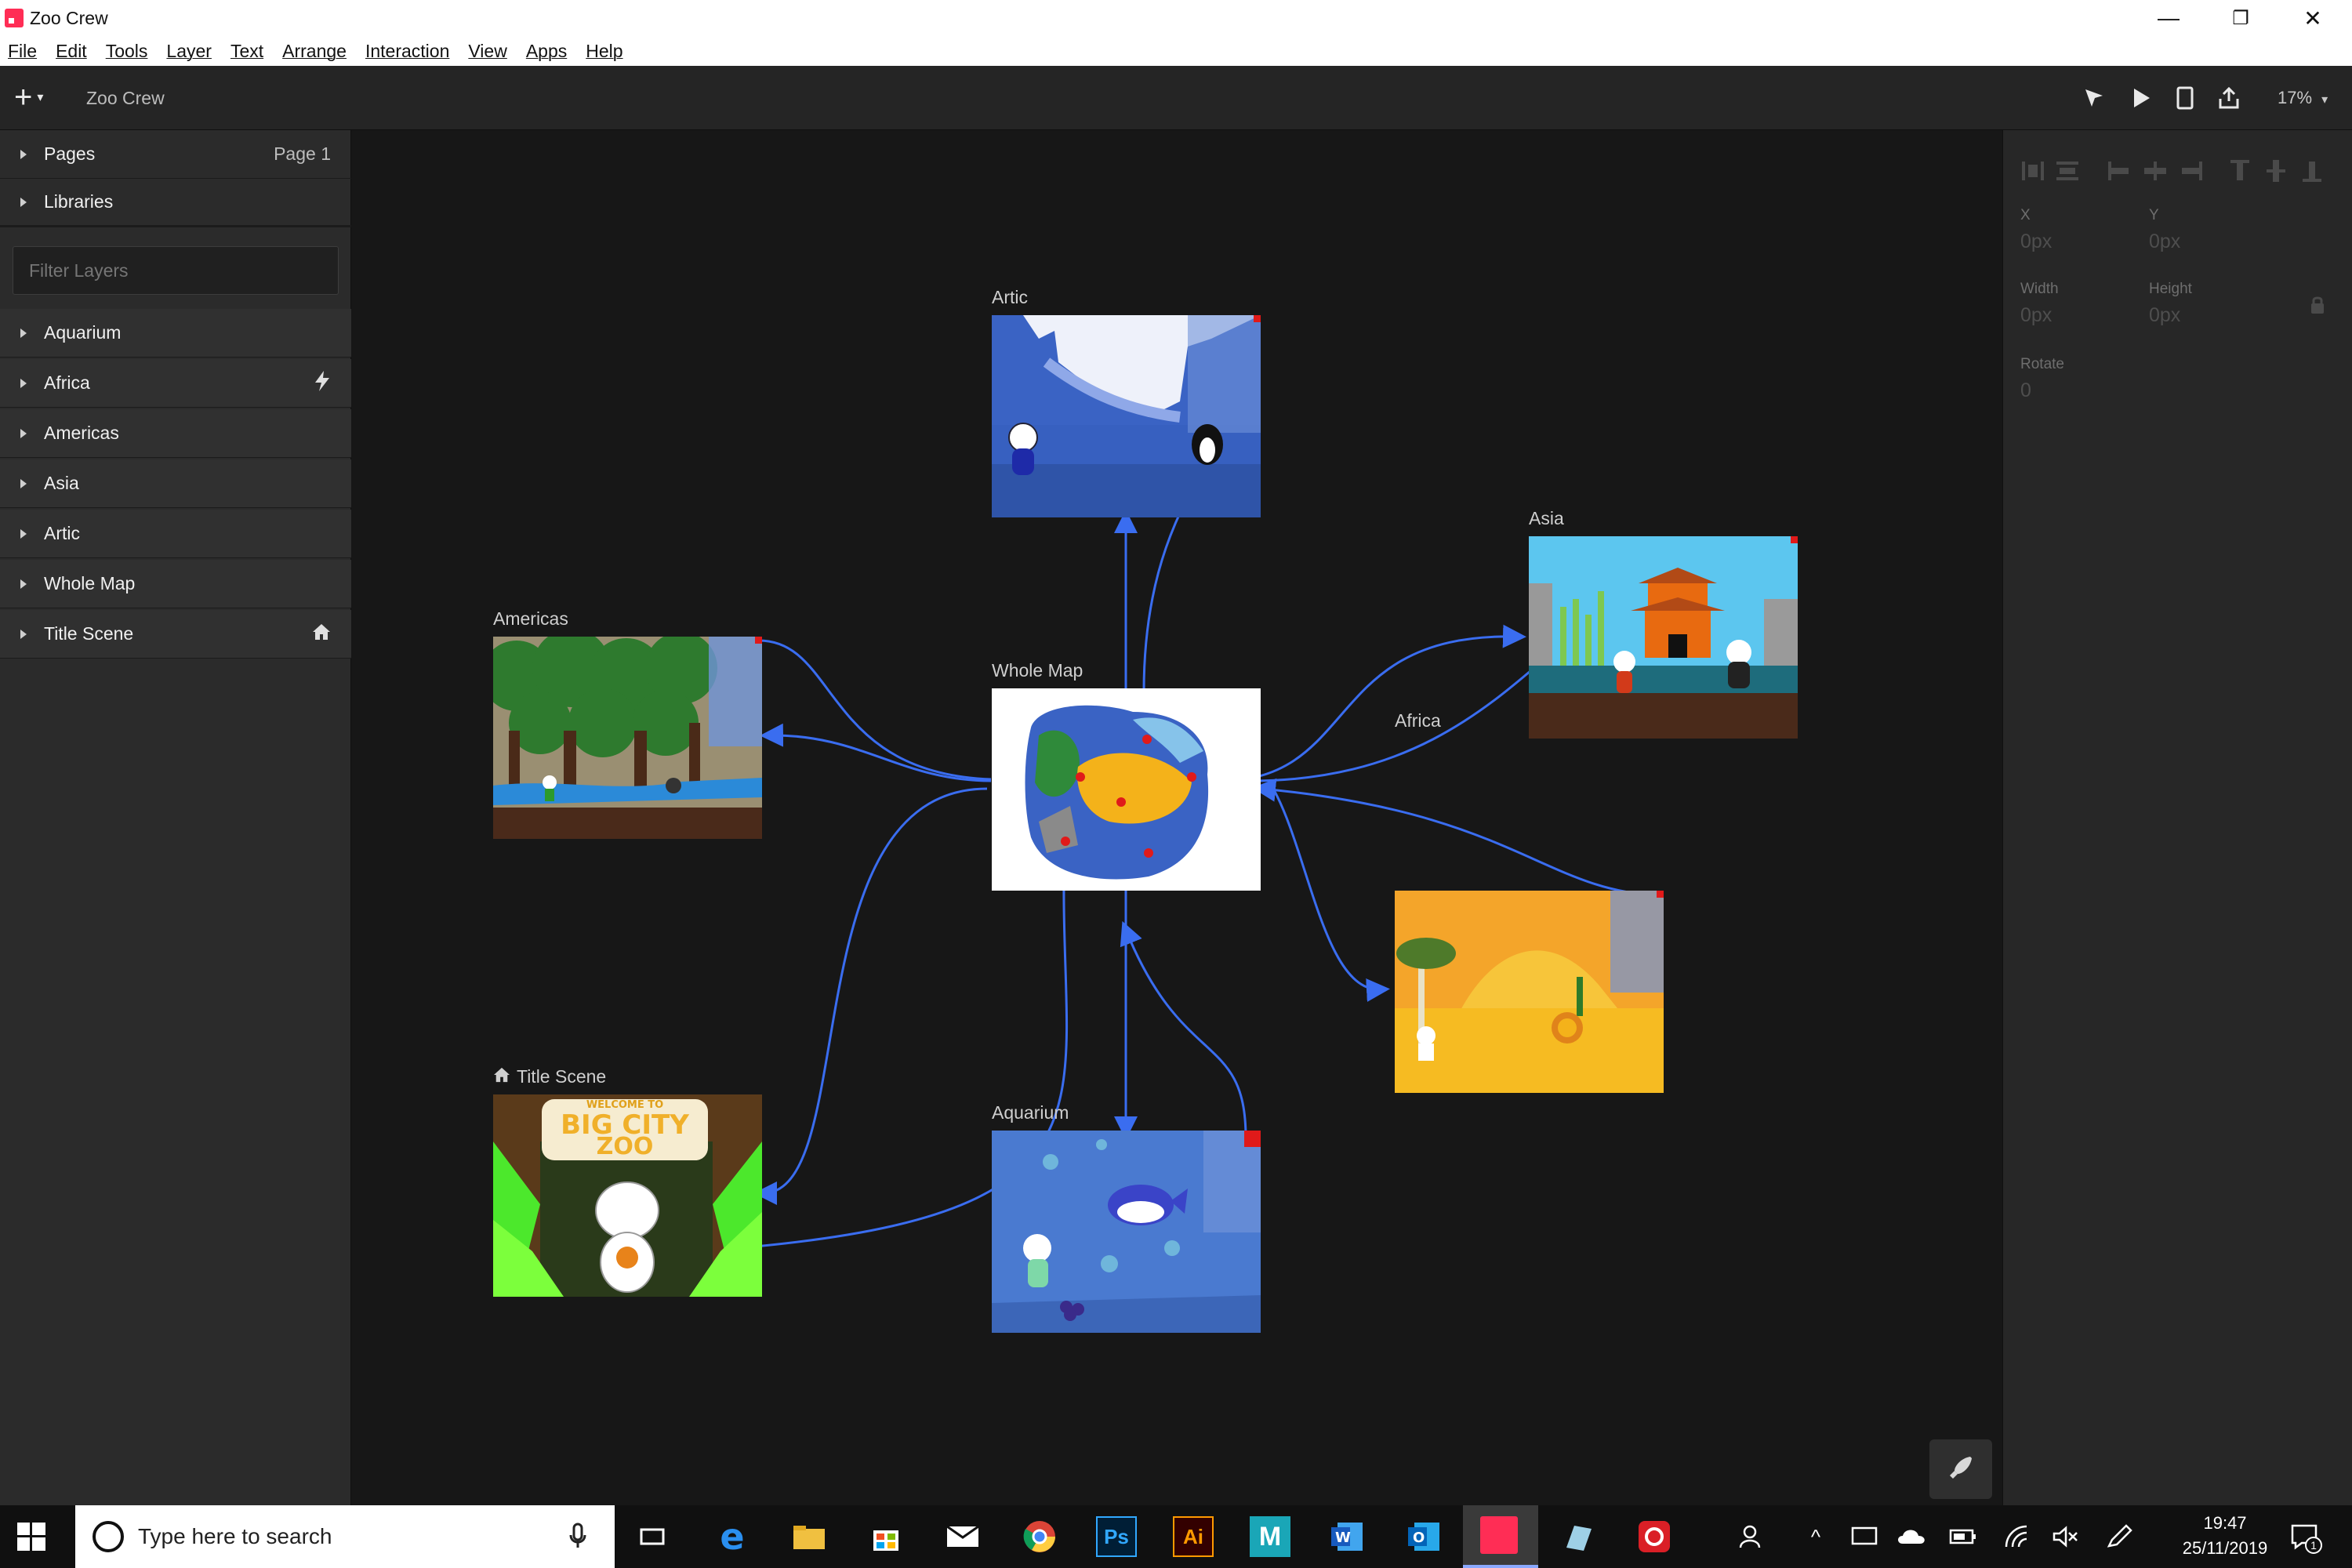  What do you see at coordinates (2170, 289) in the screenshot?
I see `height-label: Height` at bounding box center [2170, 289].